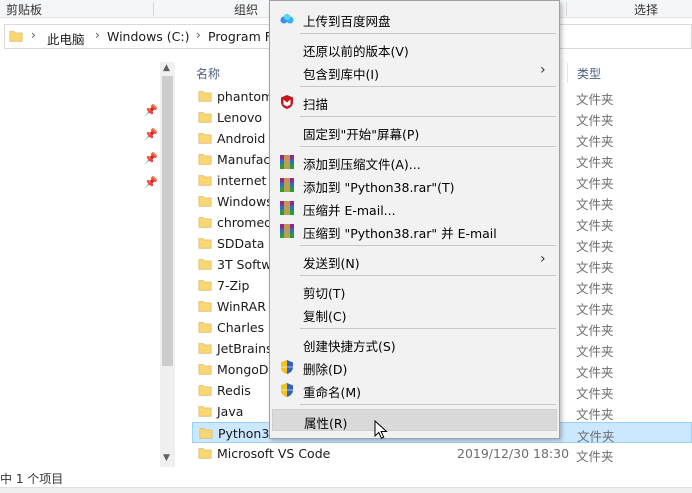  Describe the element at coordinates (414, 19) in the screenshot. I see `menu-item-upload-baidu: 上传到百度网盘` at that location.